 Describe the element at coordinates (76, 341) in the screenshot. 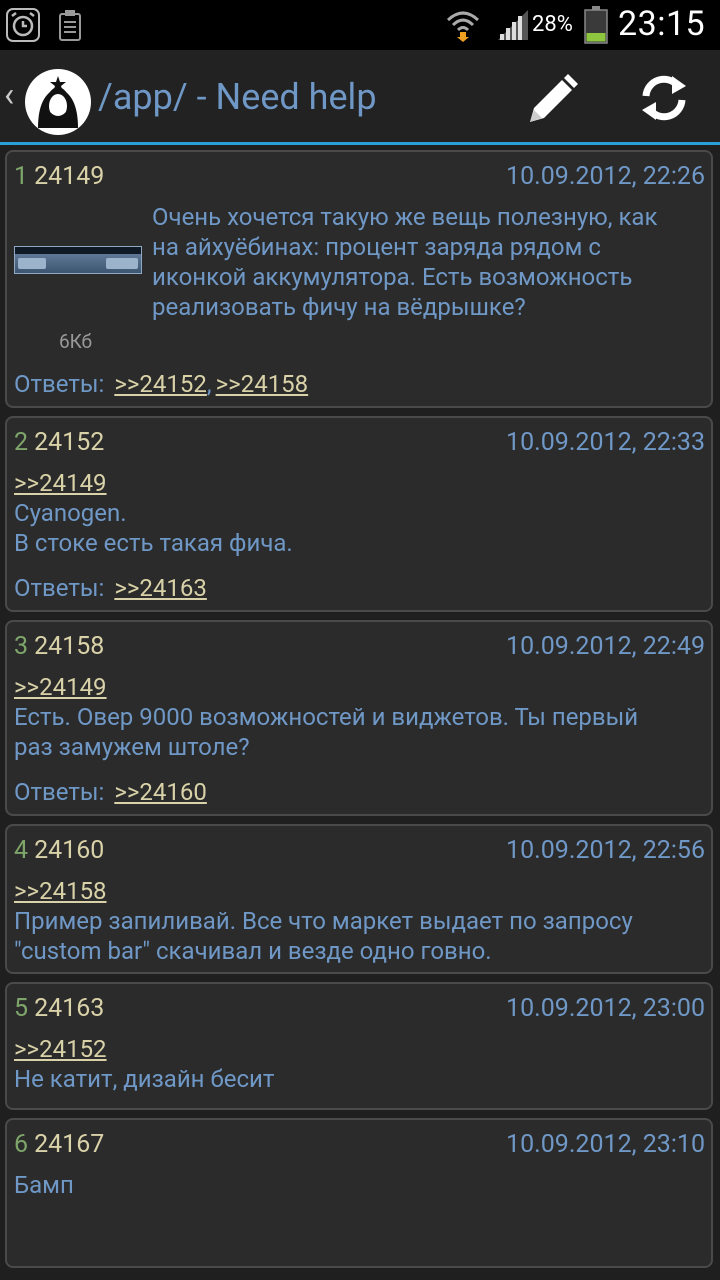

I see `attachment-size: 6Кб` at that location.